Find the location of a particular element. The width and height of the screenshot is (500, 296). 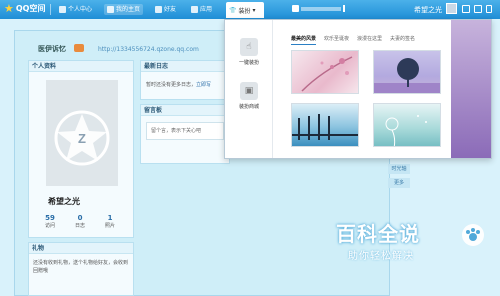

message-input: 留个言，表示下关心吧 is located at coordinates (185, 131).